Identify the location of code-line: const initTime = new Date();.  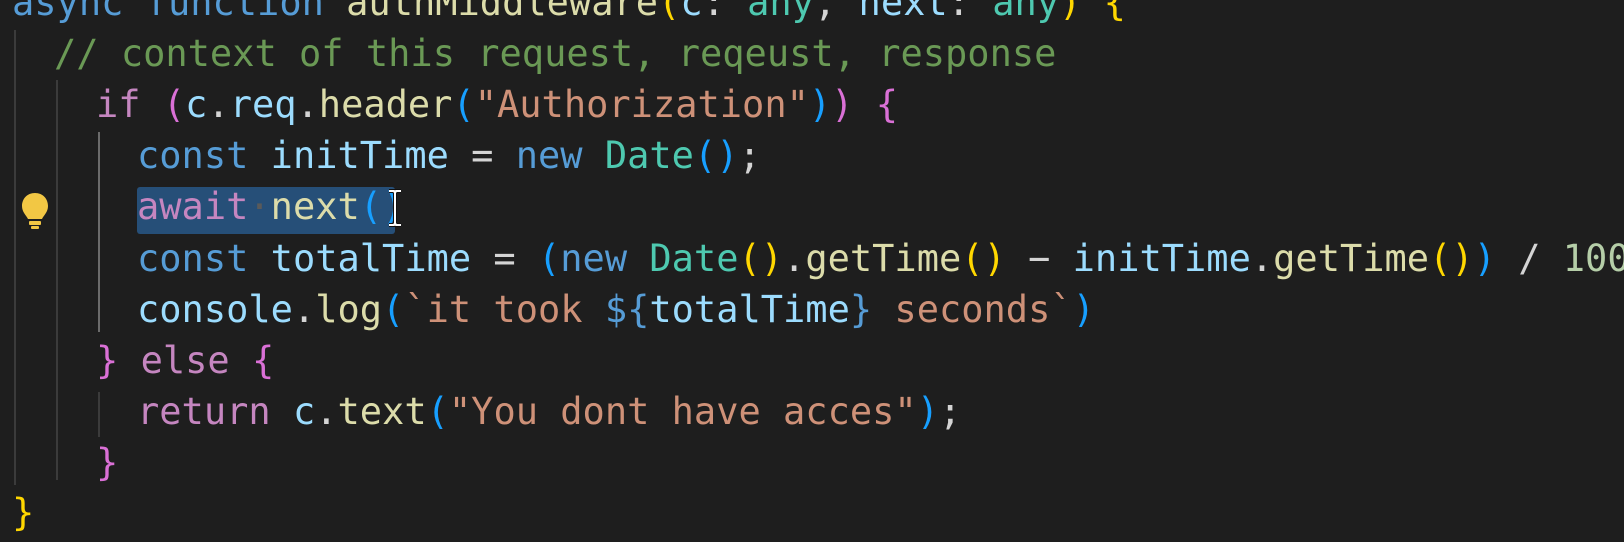
(449, 155).